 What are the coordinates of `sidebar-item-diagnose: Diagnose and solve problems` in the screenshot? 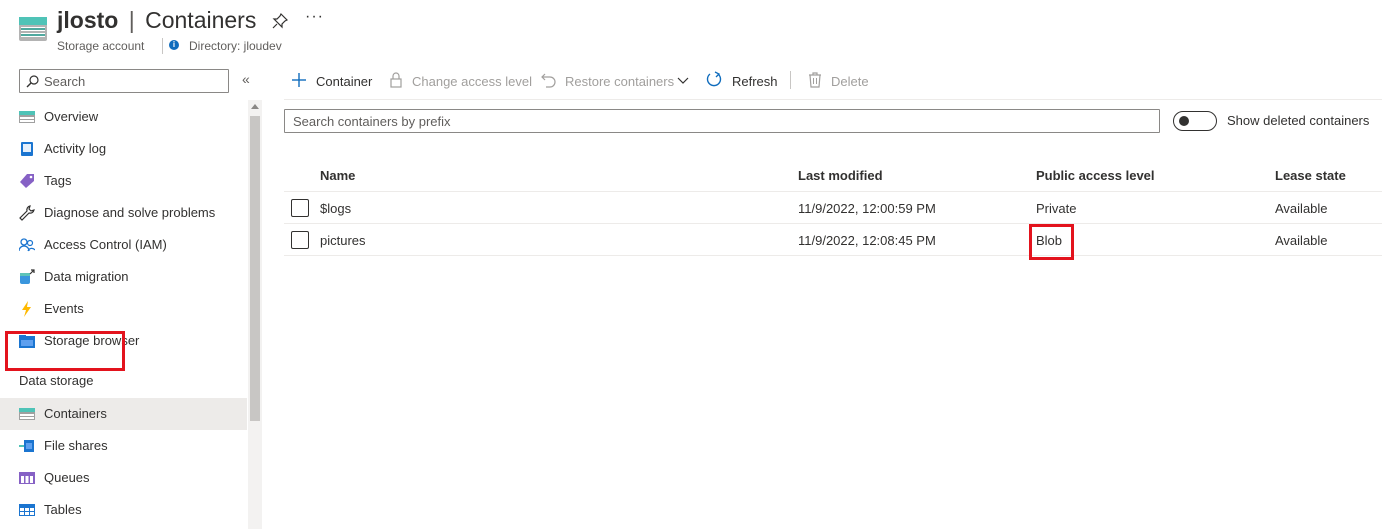 It's located at (123, 213).